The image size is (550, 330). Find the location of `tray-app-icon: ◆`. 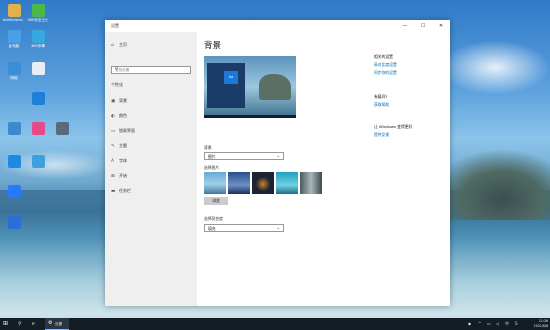

tray-app-icon: ◆ is located at coordinates (469, 323).